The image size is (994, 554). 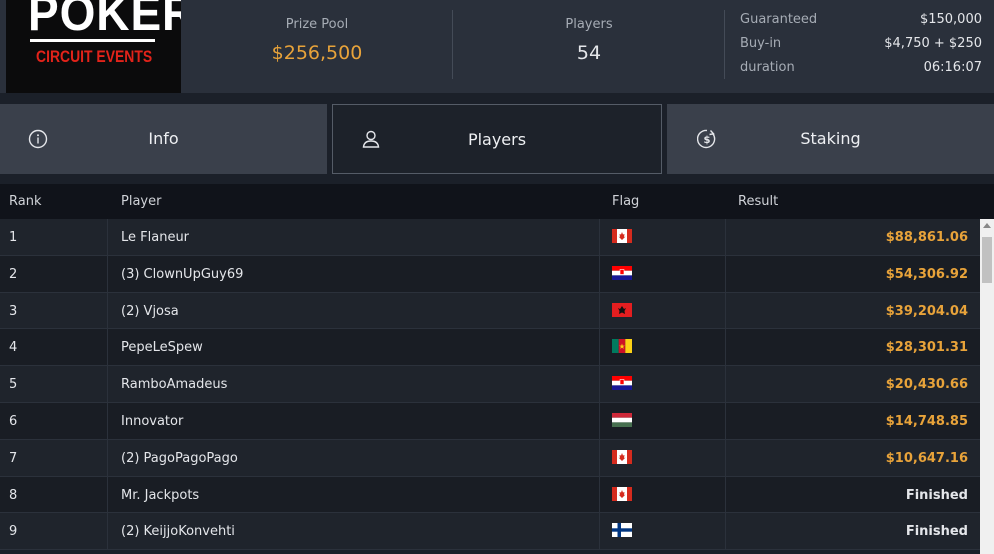 What do you see at coordinates (767, 67) in the screenshot?
I see `meta-key: duration` at bounding box center [767, 67].